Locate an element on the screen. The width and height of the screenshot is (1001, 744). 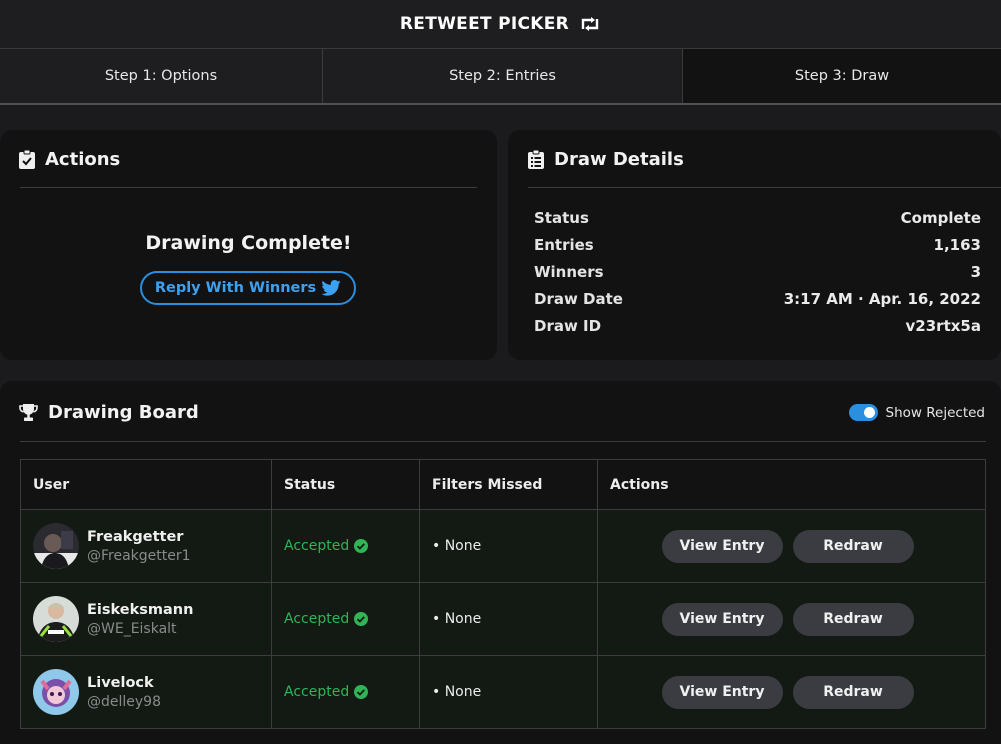
user-cell: Livelock @delley98 is located at coordinates (146, 692).